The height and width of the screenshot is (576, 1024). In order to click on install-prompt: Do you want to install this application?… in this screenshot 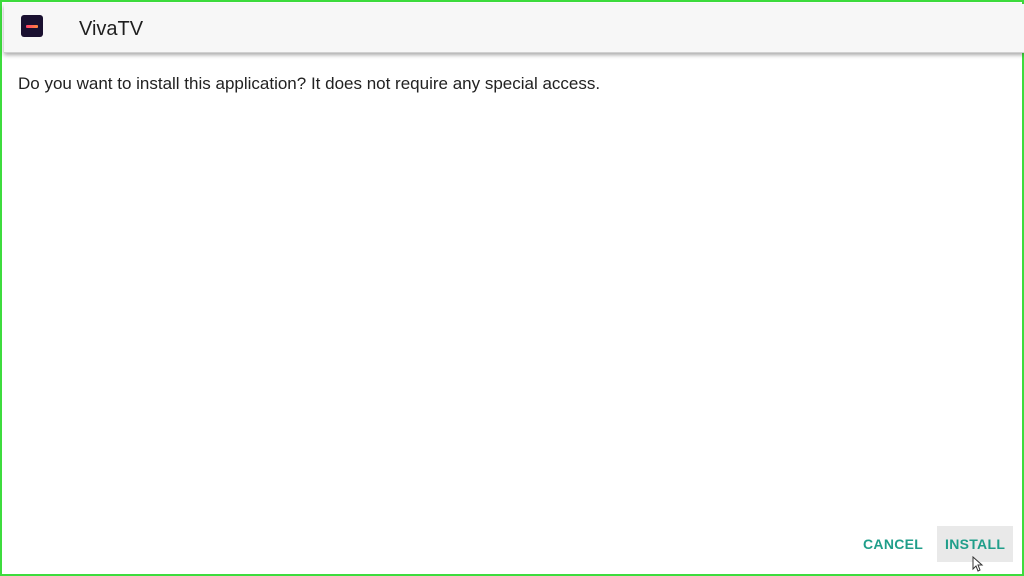, I will do `click(309, 83)`.